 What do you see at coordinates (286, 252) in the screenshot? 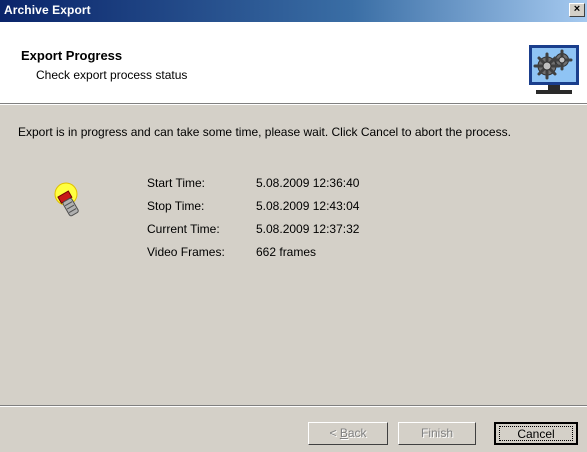
I see `video-frames-value: 662 frames` at bounding box center [286, 252].